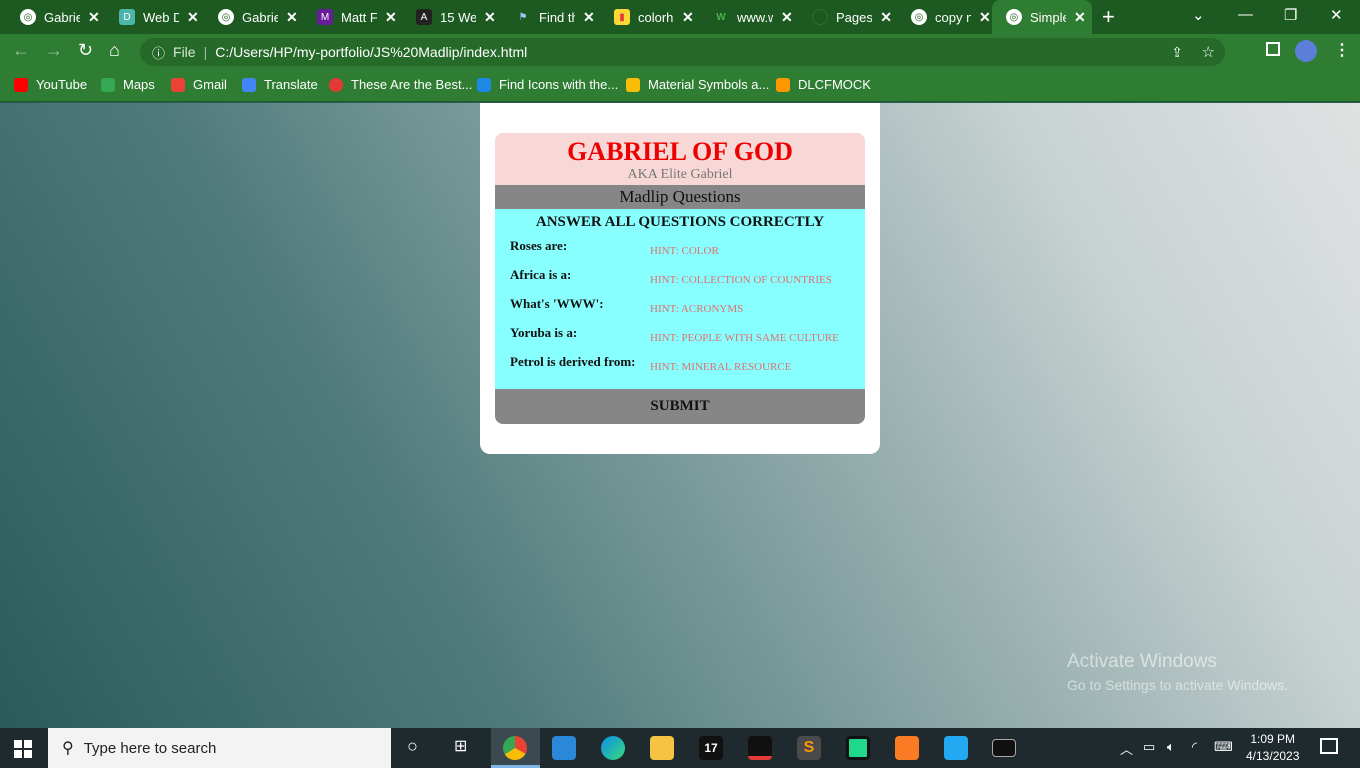 The width and height of the screenshot is (1360, 768). Describe the element at coordinates (150, 748) in the screenshot. I see `search-placeholder: Type here to search` at that location.